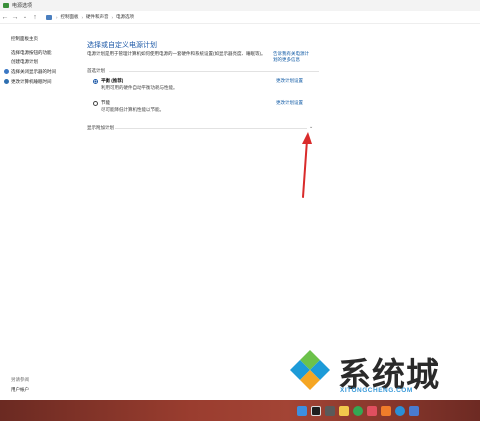 This screenshot has height=421, width=480. What do you see at coordinates (132, 109) in the screenshot?
I see `plan-description: 尽可能降低计算机性能以节能。` at bounding box center [132, 109].